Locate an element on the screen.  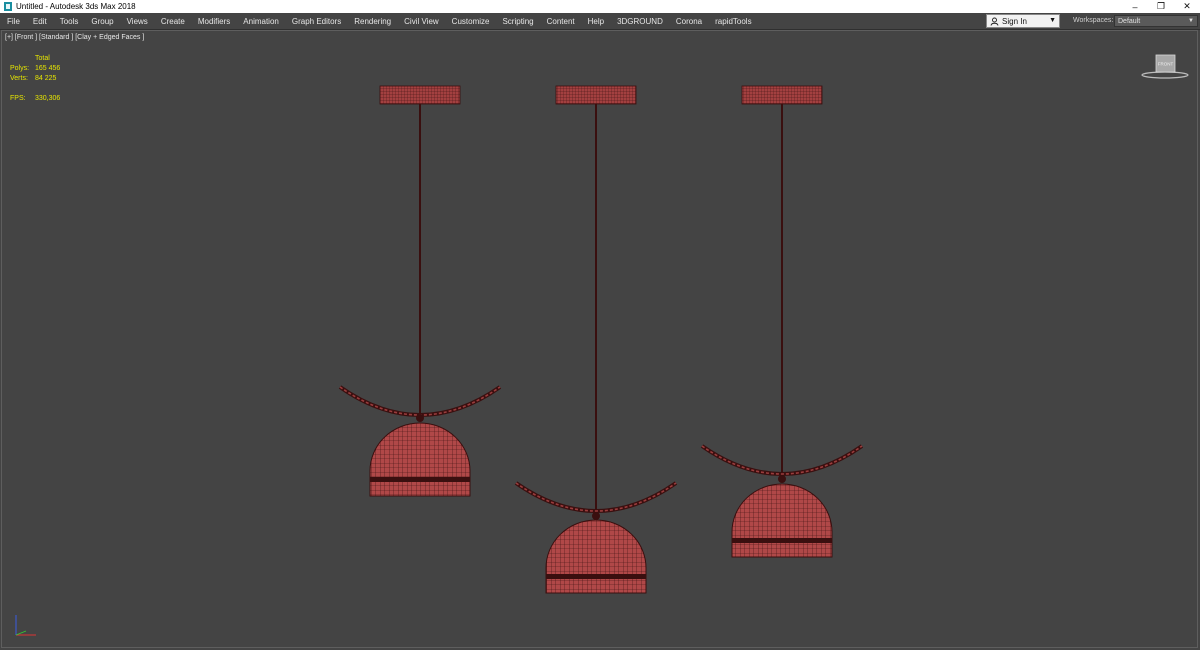
pendant-lamp-right is located at coordinates (782, 321).